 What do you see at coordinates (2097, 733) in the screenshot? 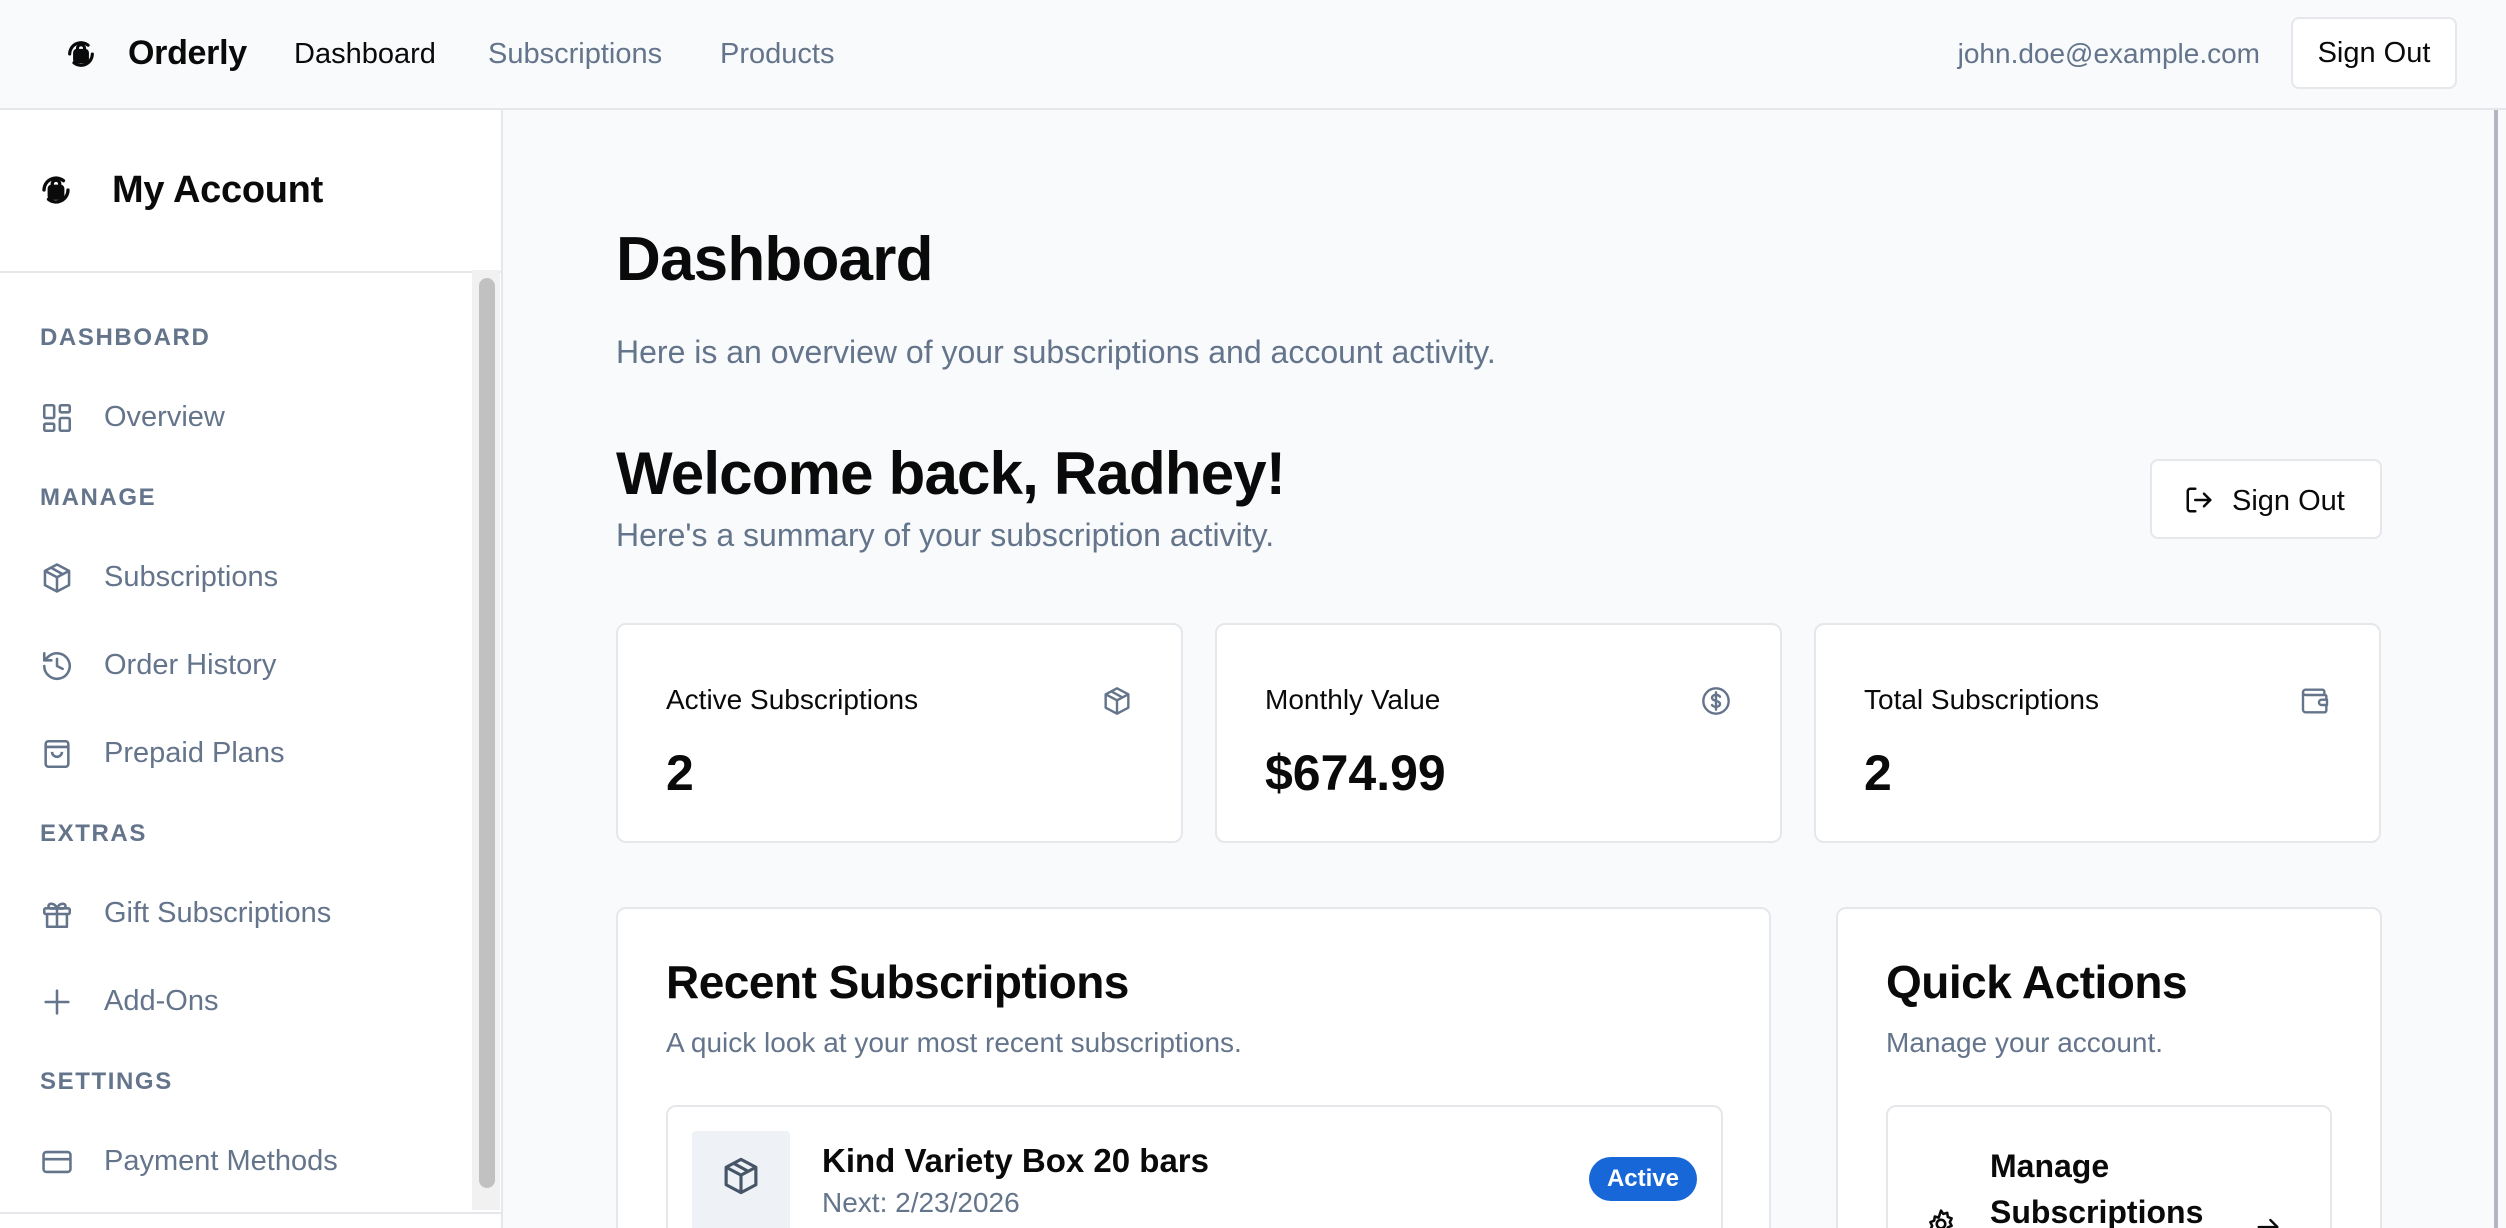
I see `stat-card-total-subscriptions: Total Subscriptions 2` at bounding box center [2097, 733].